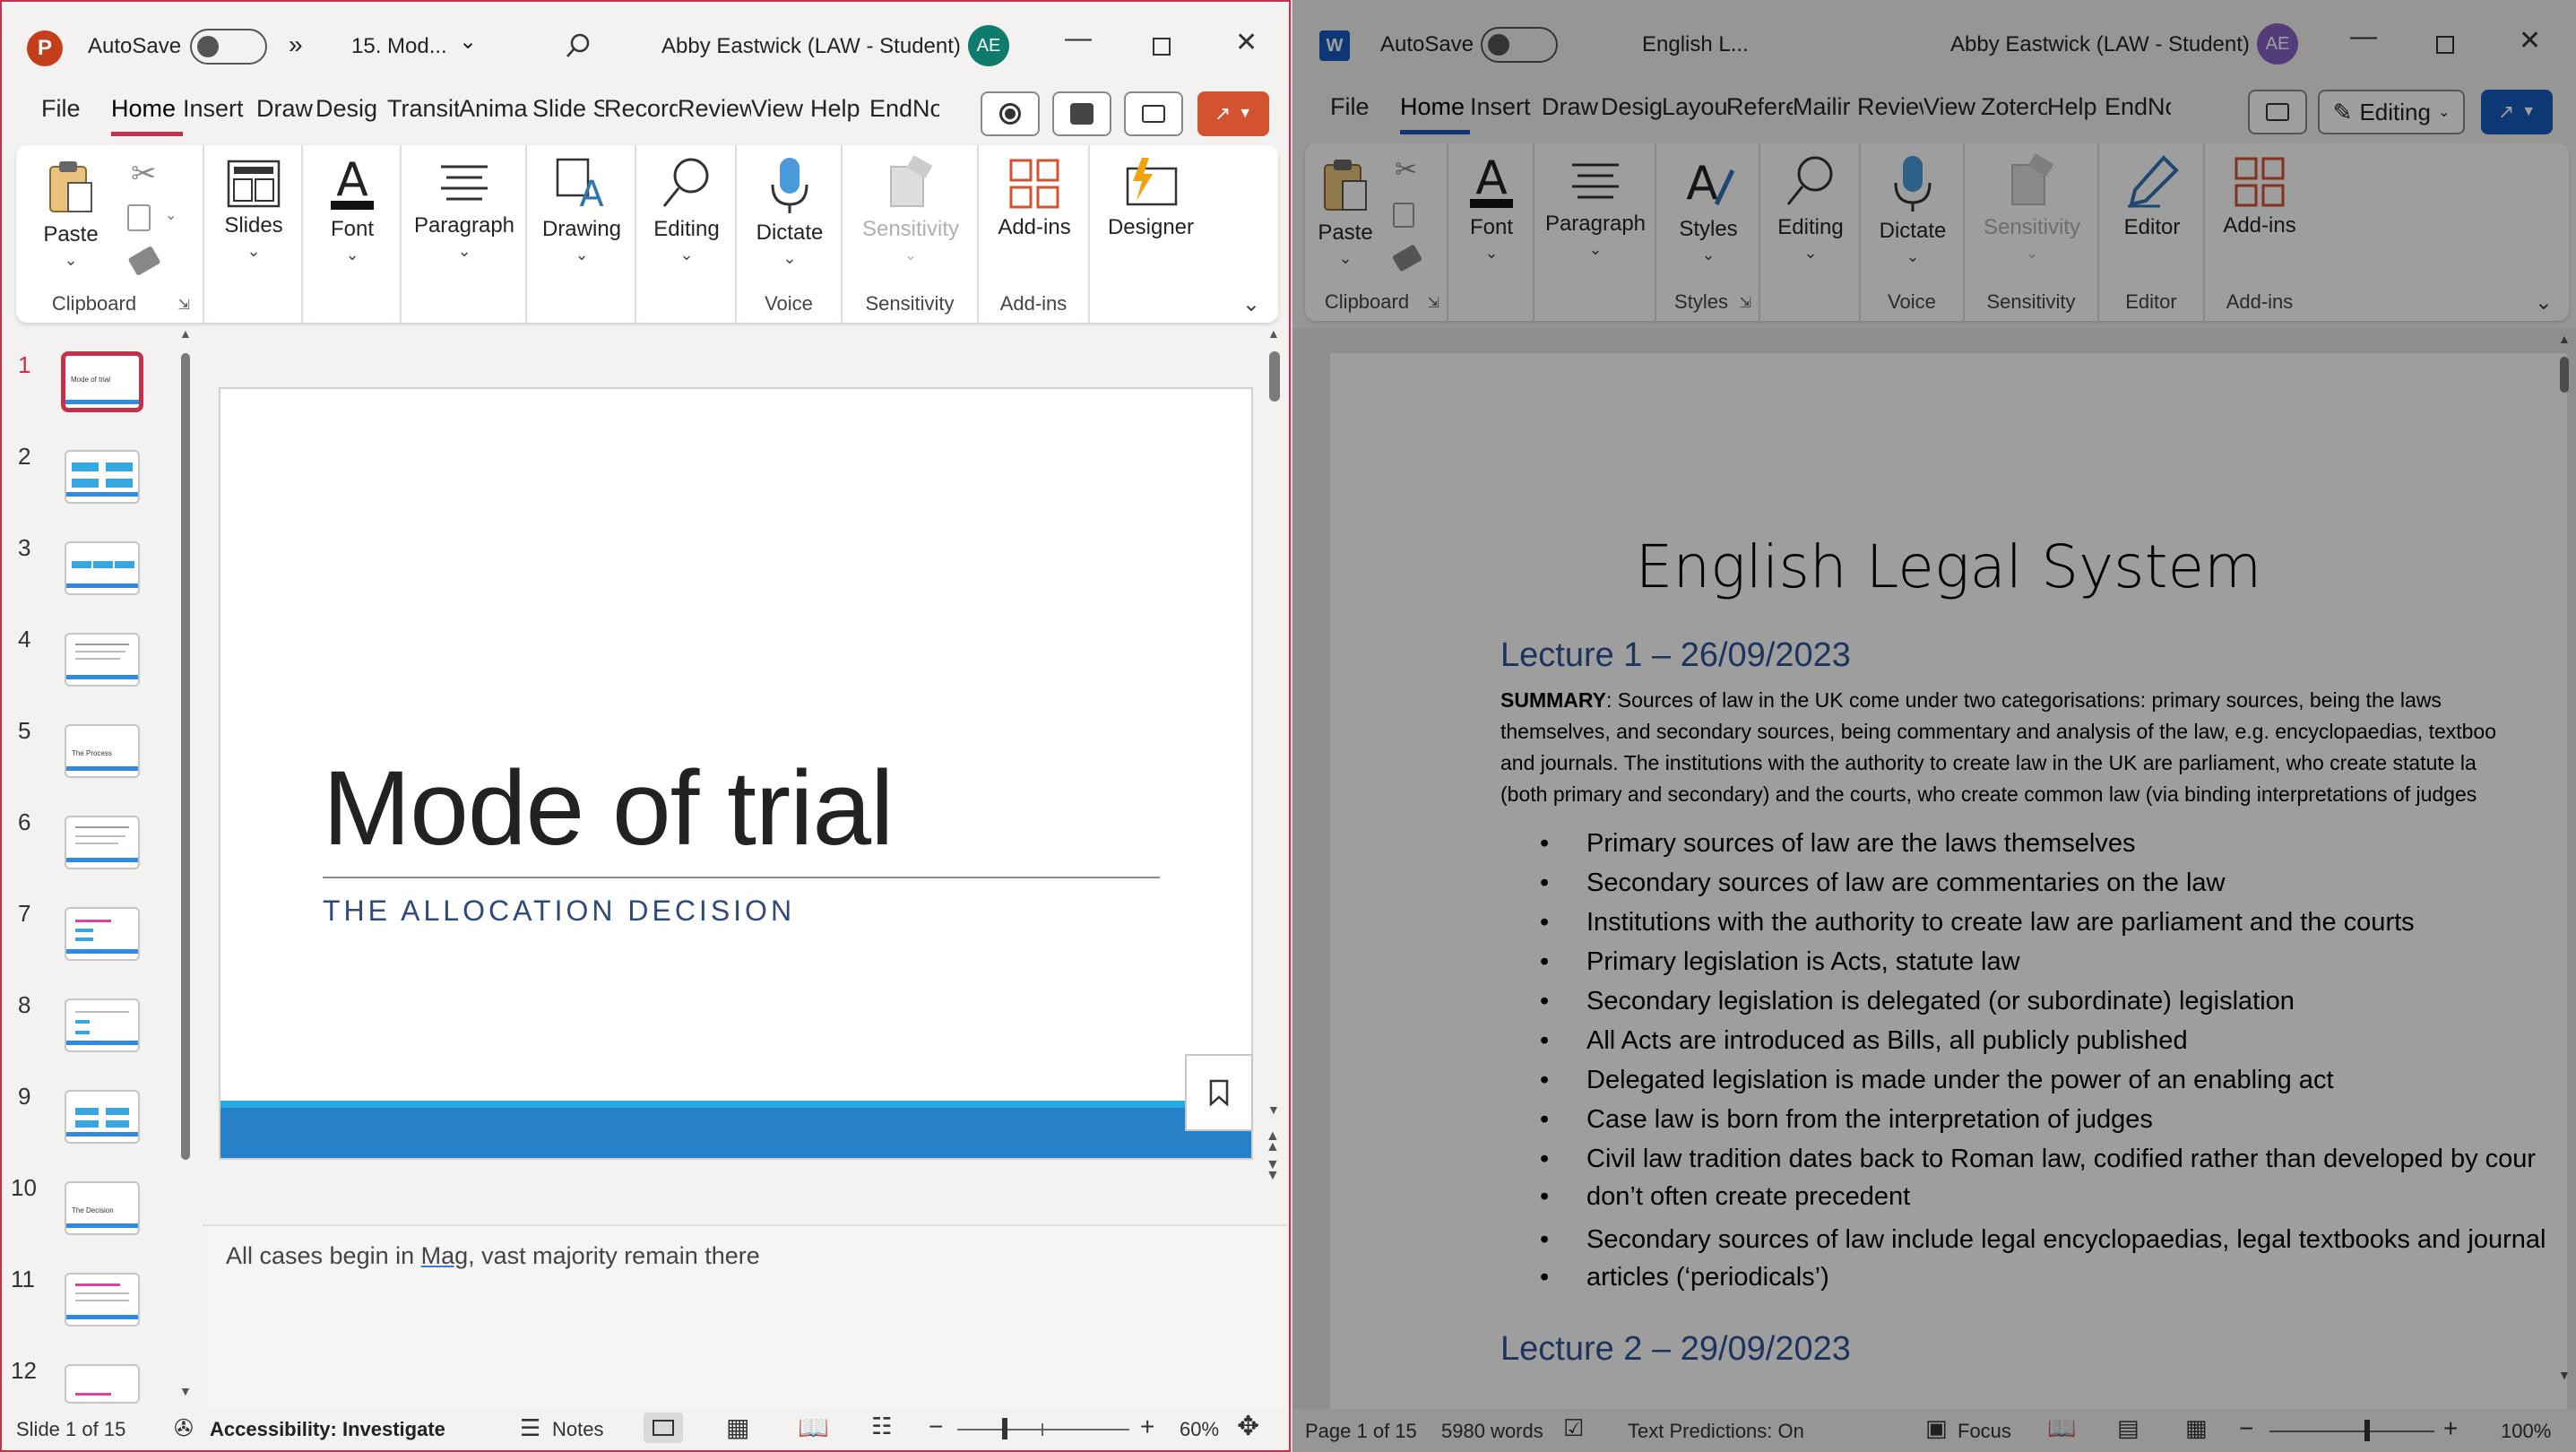 This screenshot has width=2576, height=1452. Describe the element at coordinates (780, 117) in the screenshot. I see `tab-view: View` at that location.